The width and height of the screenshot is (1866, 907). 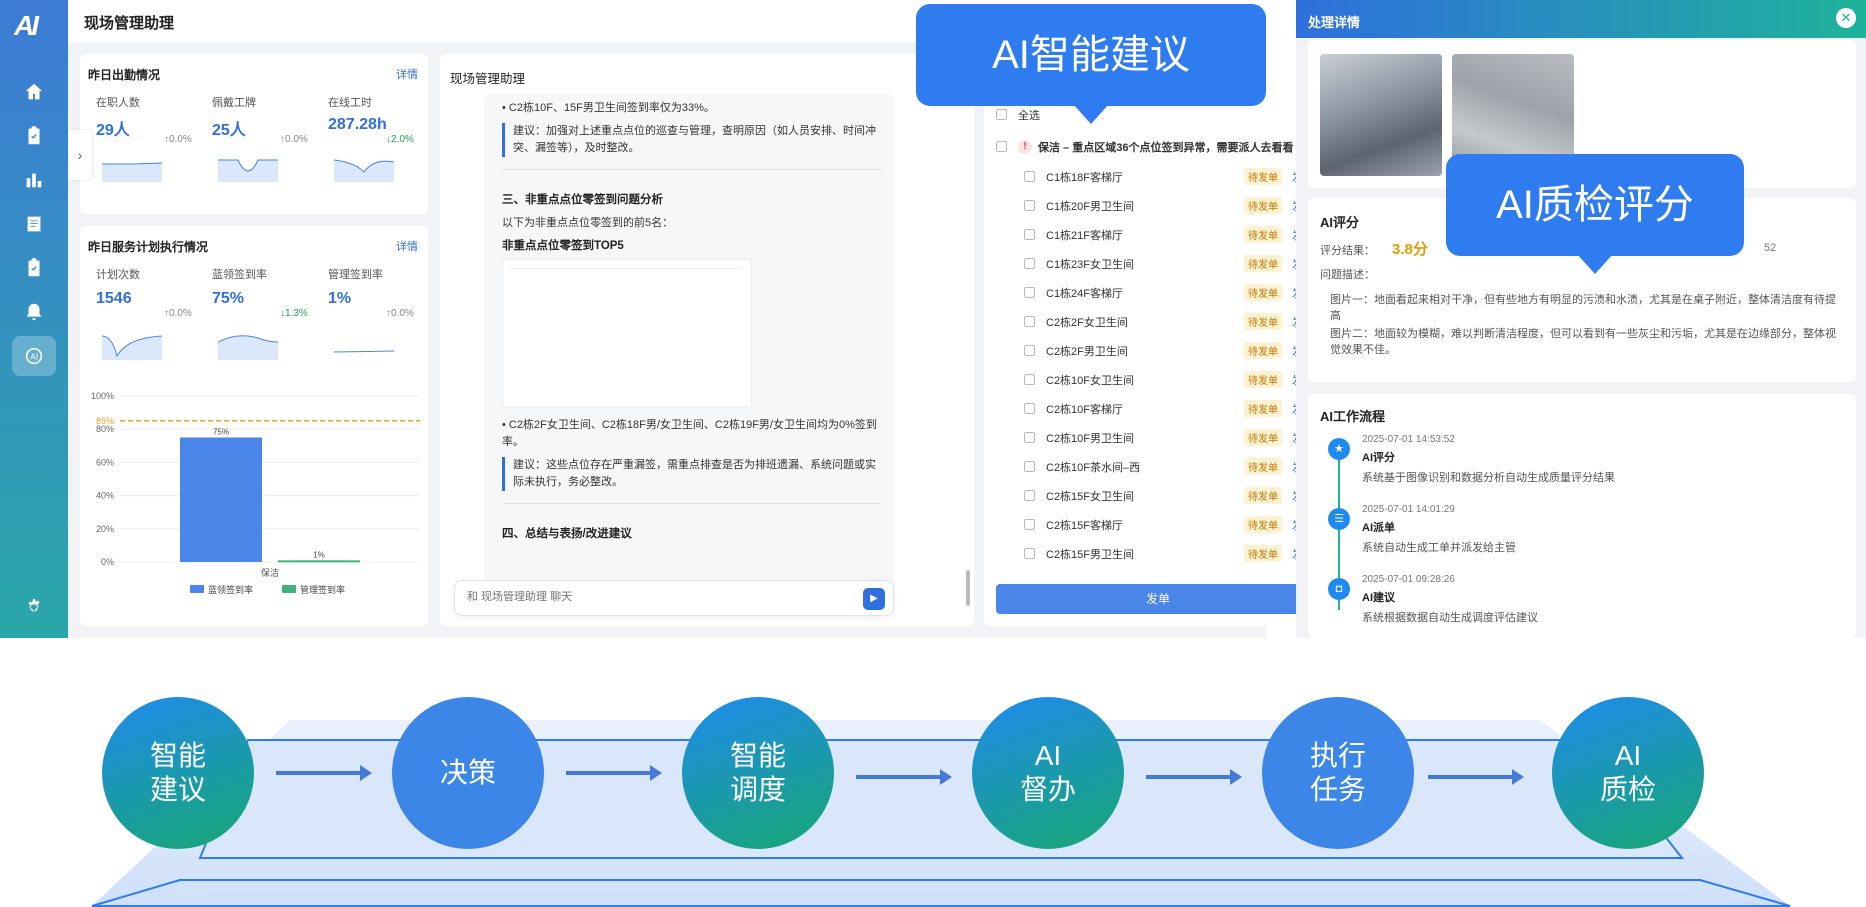 I want to click on detail-header: 处理详情 ✕, so click(x=1581, y=19).